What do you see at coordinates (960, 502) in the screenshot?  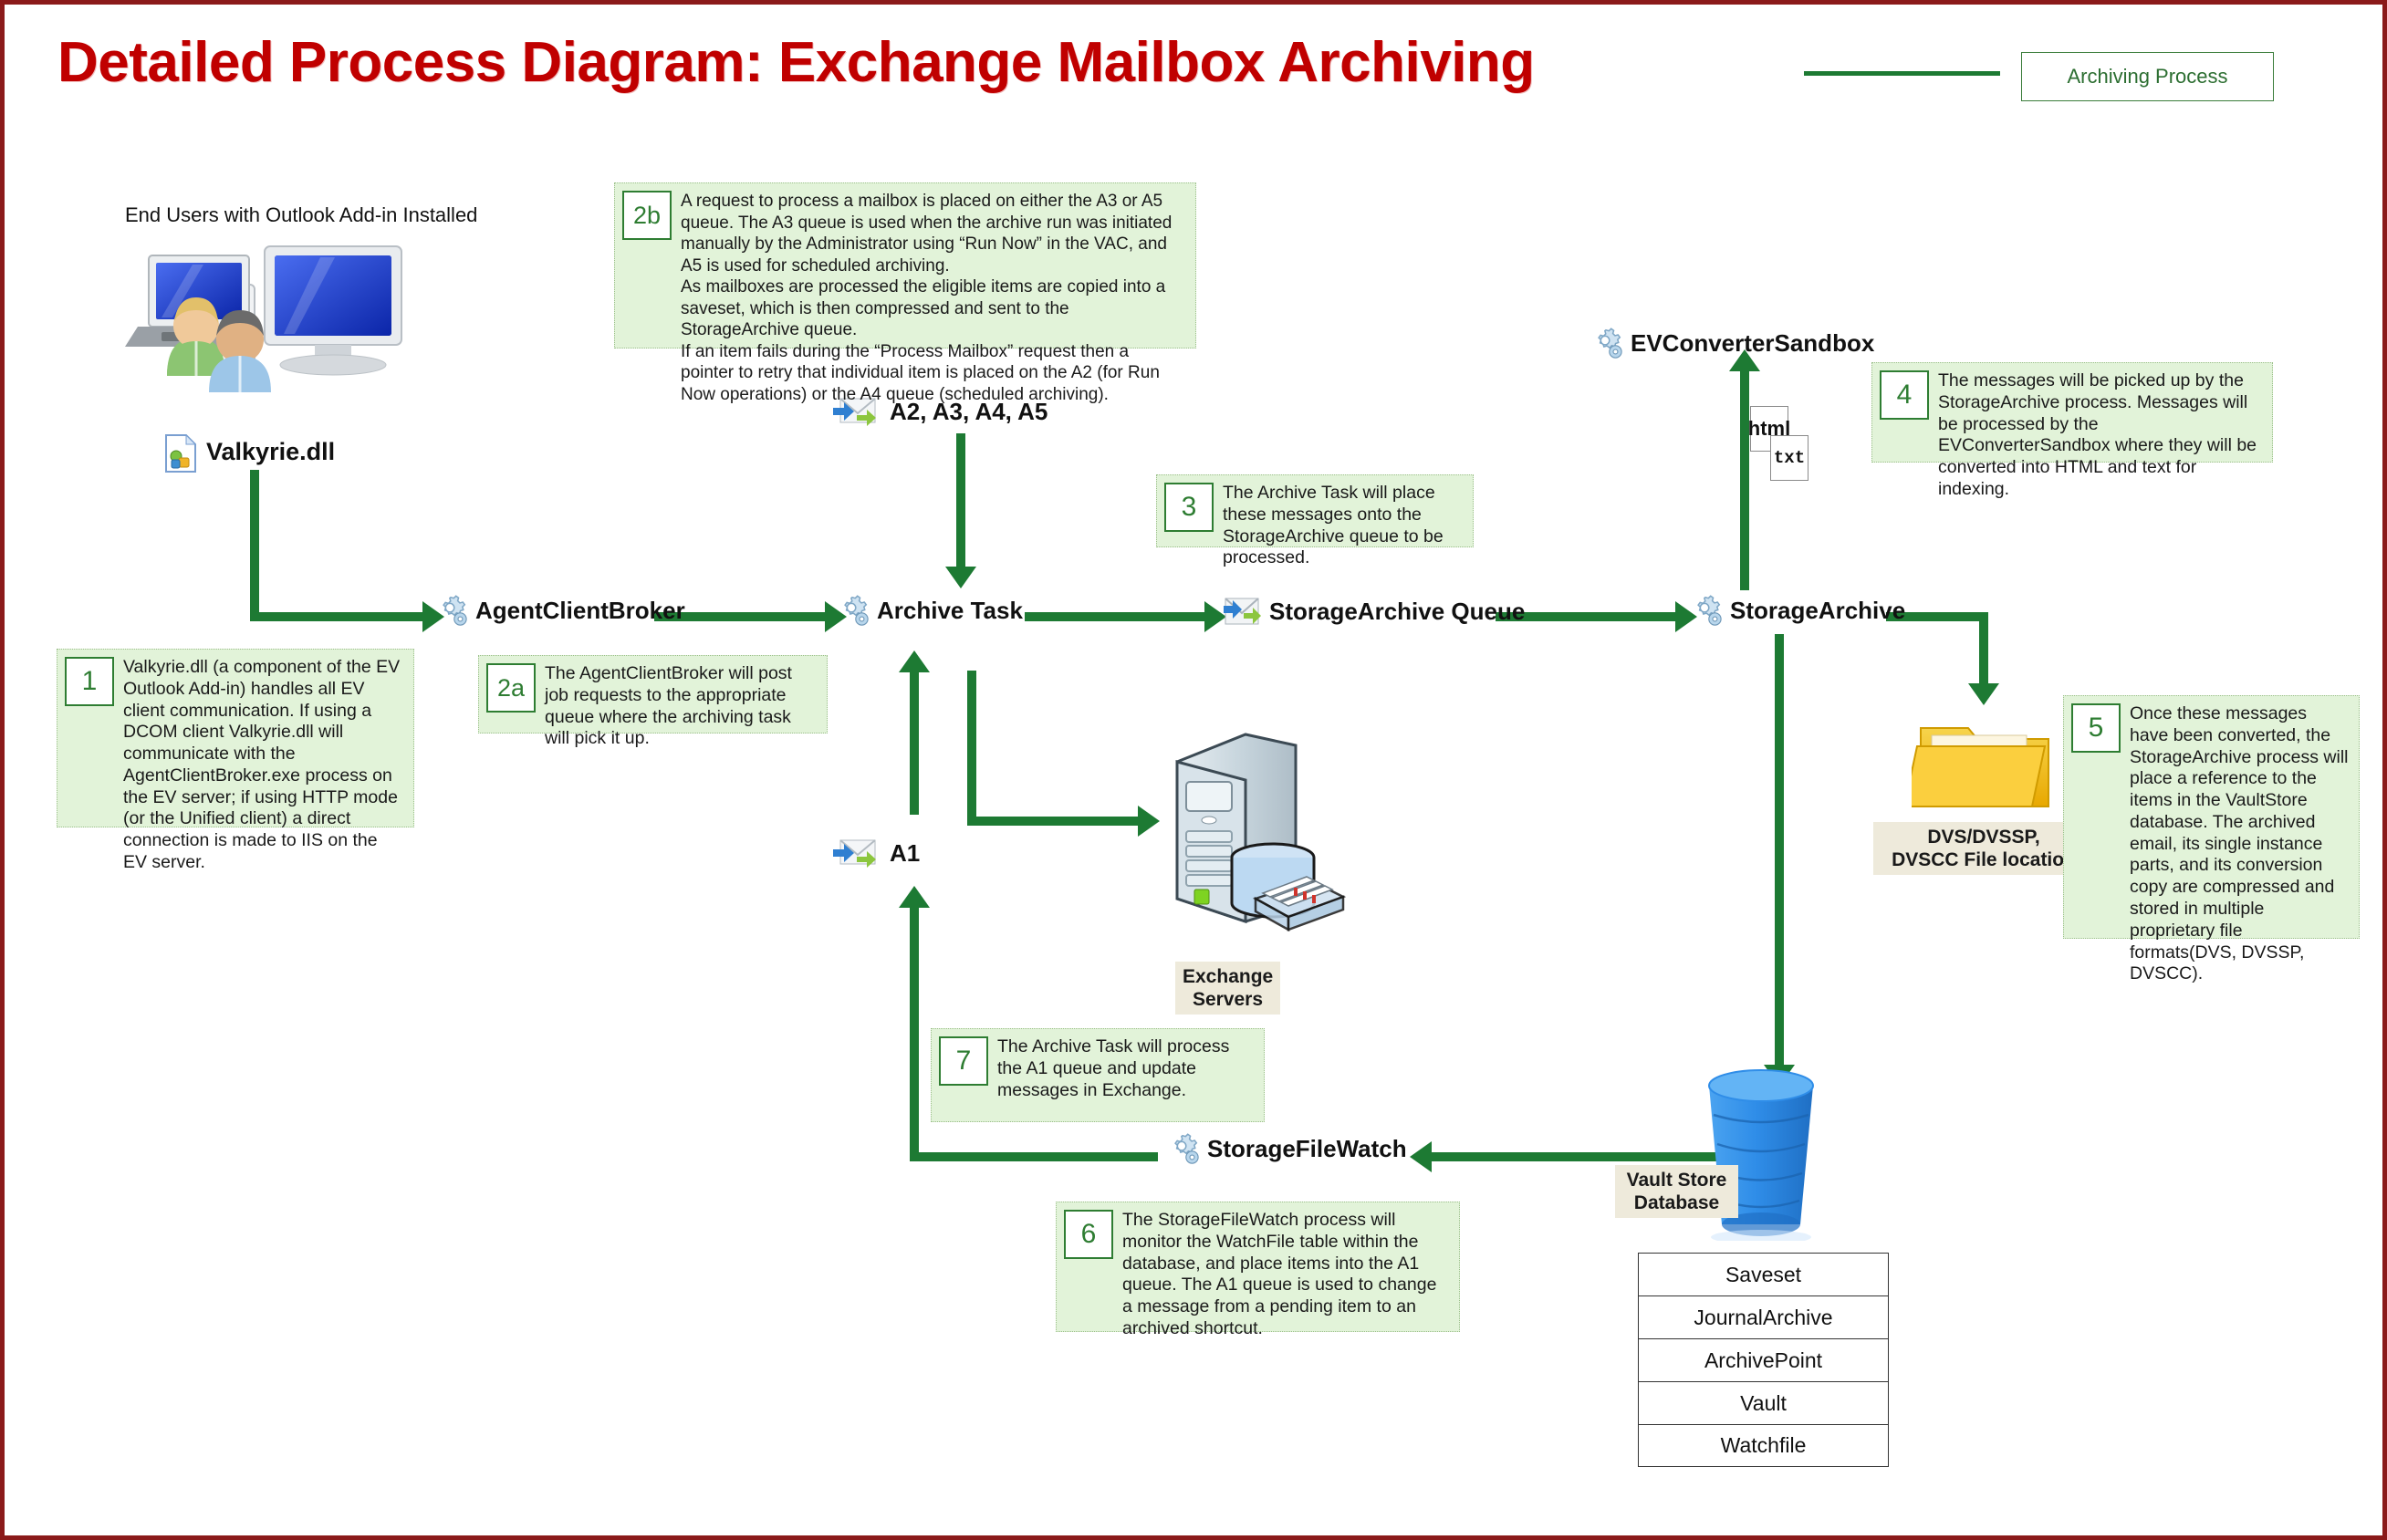 I see `arrow-queue-upper-down` at bounding box center [960, 502].